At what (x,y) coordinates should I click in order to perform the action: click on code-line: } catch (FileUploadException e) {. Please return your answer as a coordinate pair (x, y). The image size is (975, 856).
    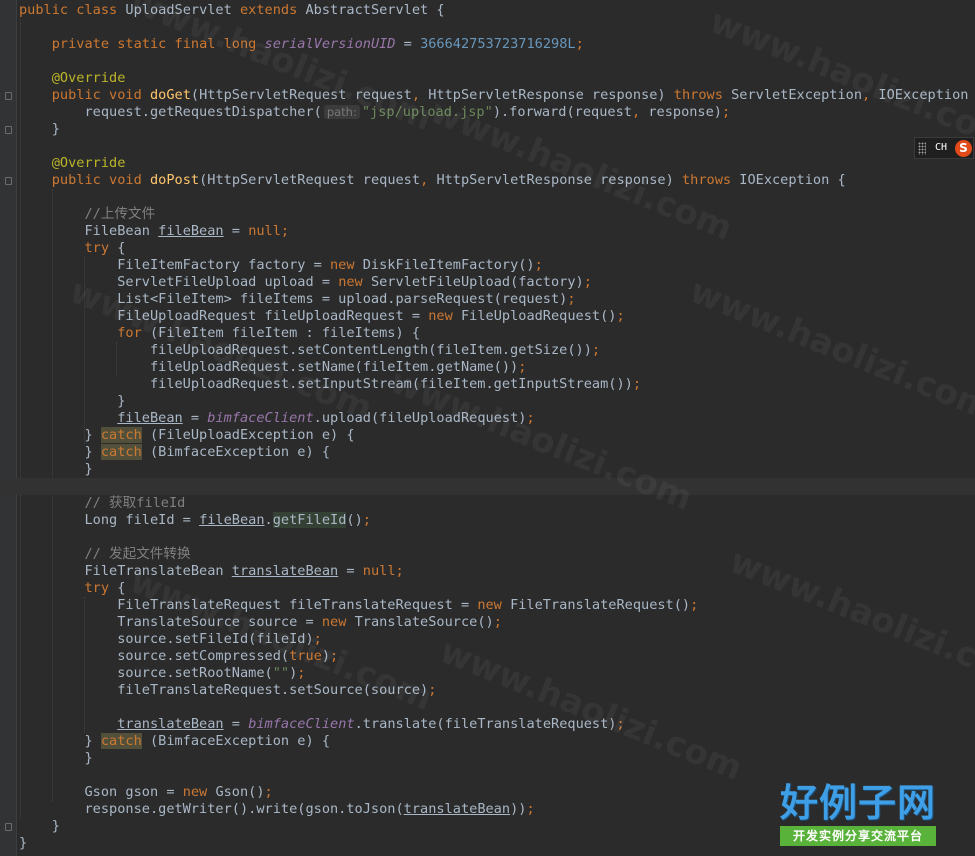
    Looking at the image, I should click on (187, 435).